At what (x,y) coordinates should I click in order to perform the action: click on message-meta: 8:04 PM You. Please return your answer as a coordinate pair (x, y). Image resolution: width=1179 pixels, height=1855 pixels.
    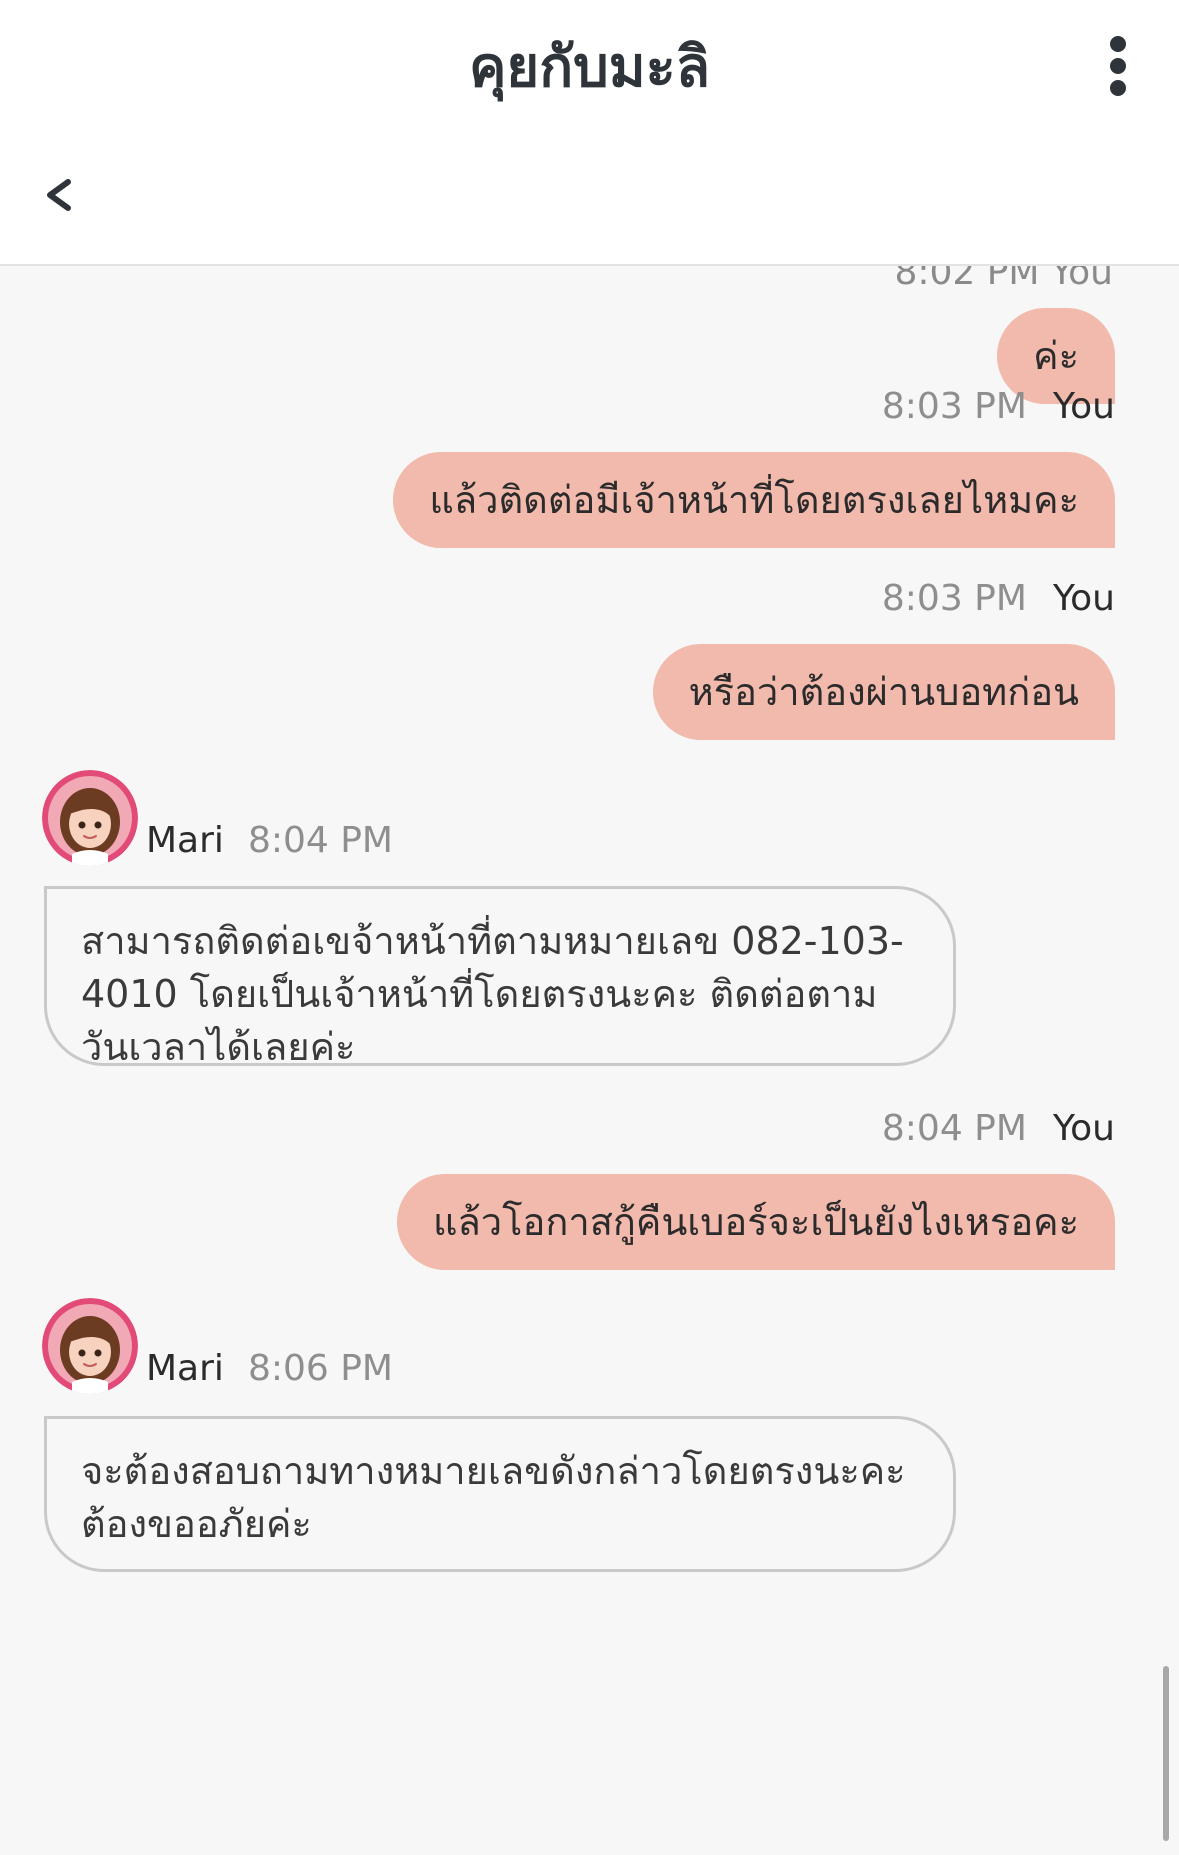
    Looking at the image, I should click on (998, 1128).